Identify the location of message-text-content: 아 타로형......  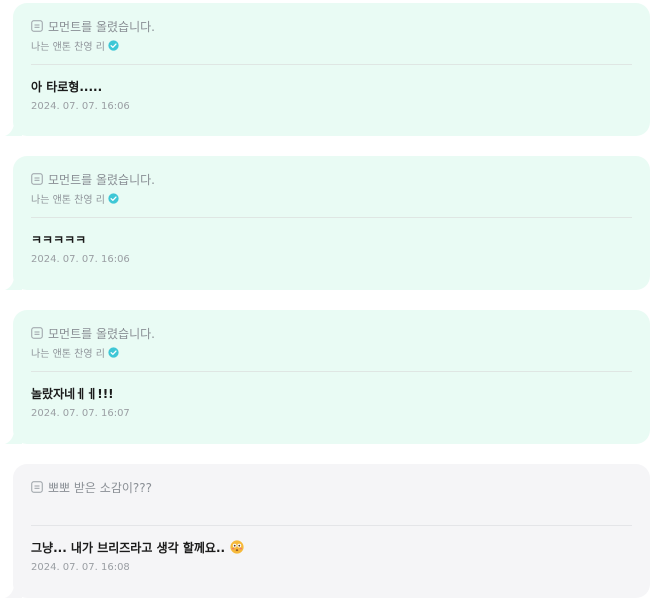
(67, 86).